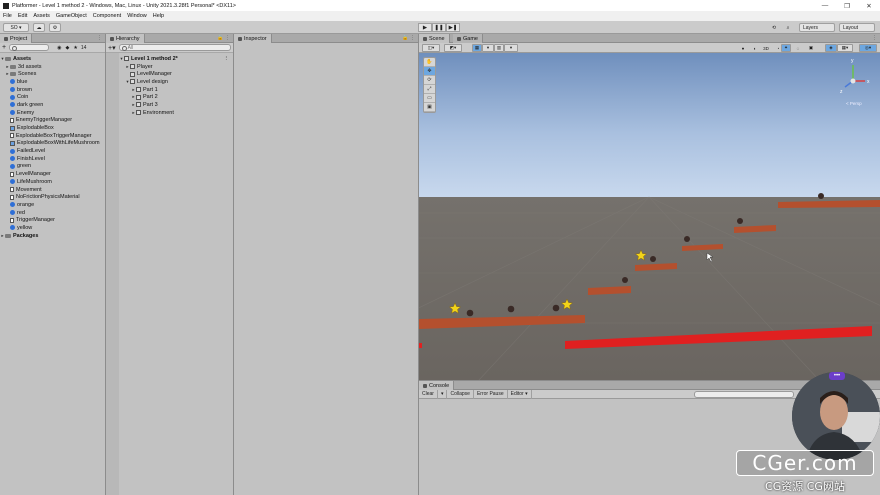  I want to click on scale-tool-icon: ⤢, so click(429, 89).